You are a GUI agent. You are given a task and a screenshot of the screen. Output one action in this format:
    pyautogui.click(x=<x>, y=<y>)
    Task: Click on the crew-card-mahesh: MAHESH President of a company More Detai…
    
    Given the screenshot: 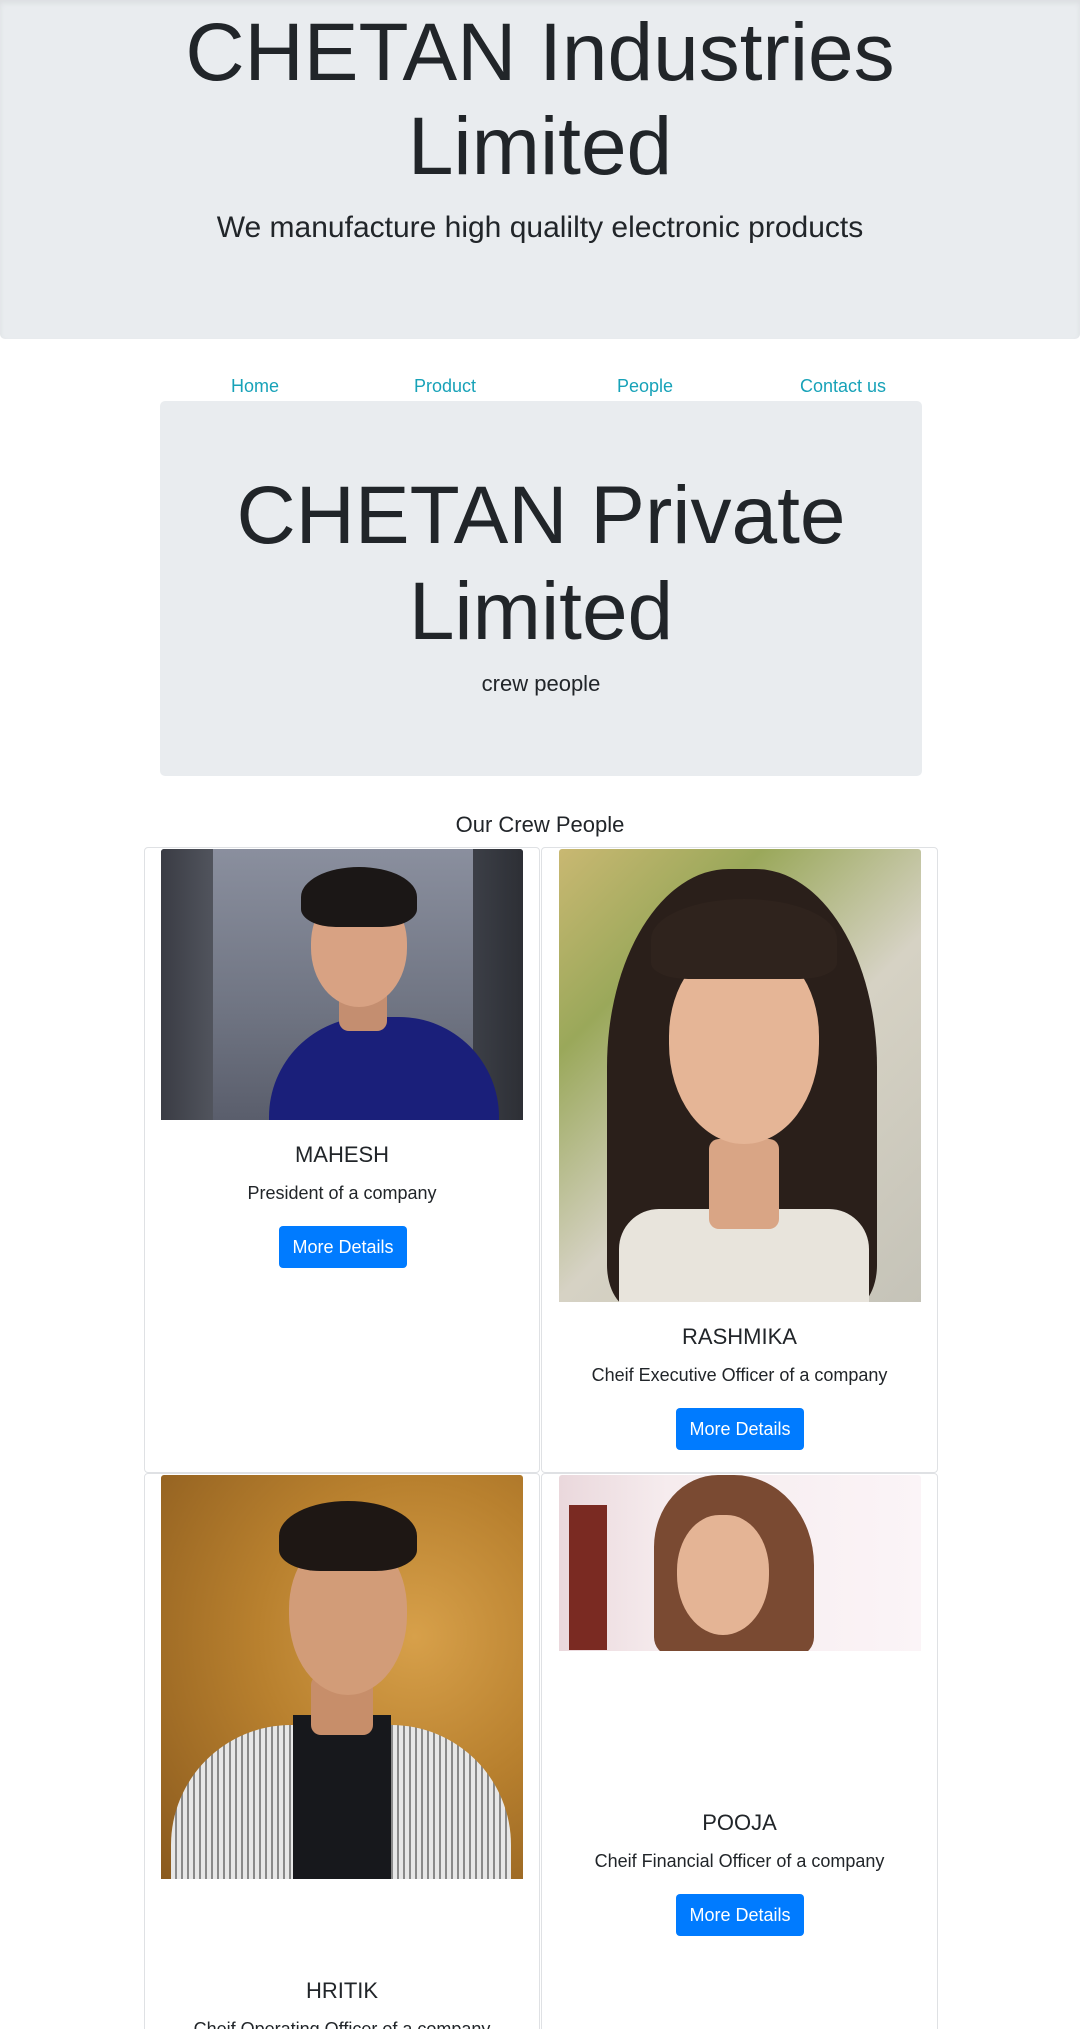 What is the action you would take?
    pyautogui.click(x=342, y=1160)
    